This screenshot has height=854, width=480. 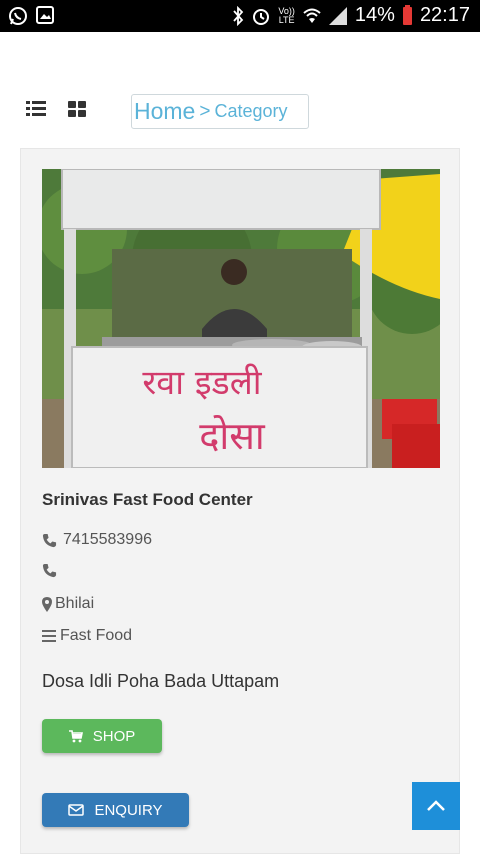 I want to click on bluetooth-icon, so click(x=238, y=15).